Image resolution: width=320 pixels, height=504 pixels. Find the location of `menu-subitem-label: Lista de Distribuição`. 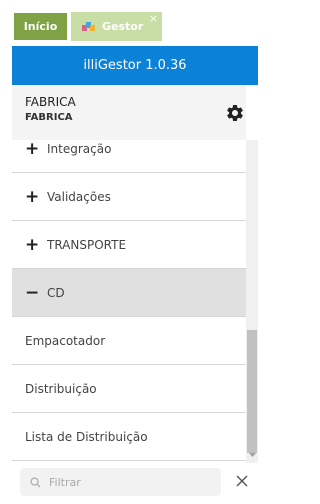

menu-subitem-label: Lista de Distribuição is located at coordinates (86, 436).